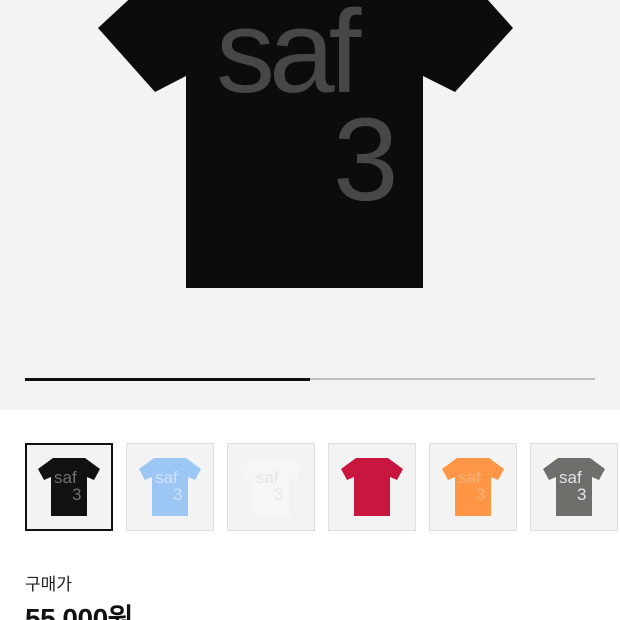 The image size is (620, 620). I want to click on thumbnail-white: saf 3, so click(271, 487).